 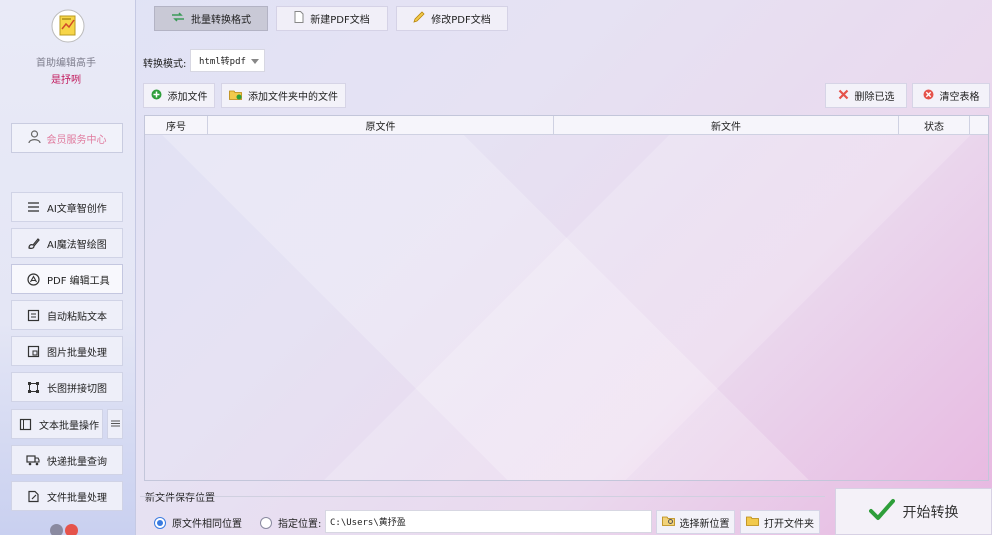 I want to click on sidebar-item-label: 快递批量查询, so click(x=77, y=462).